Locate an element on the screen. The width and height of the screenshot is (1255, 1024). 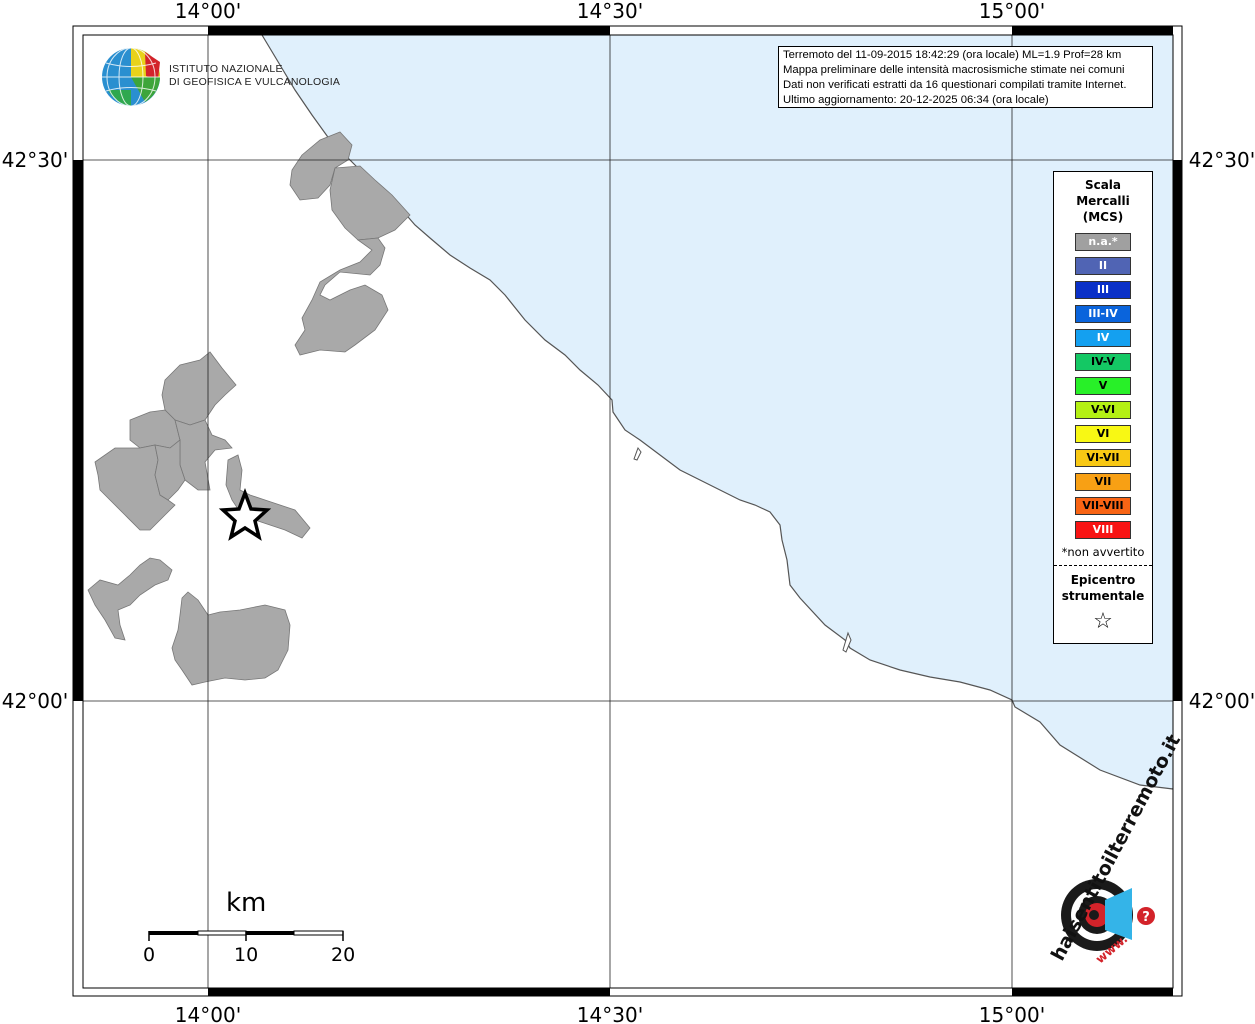
legend-epicenter-label: Epicentro strumentale is located at coordinates (1103, 588).